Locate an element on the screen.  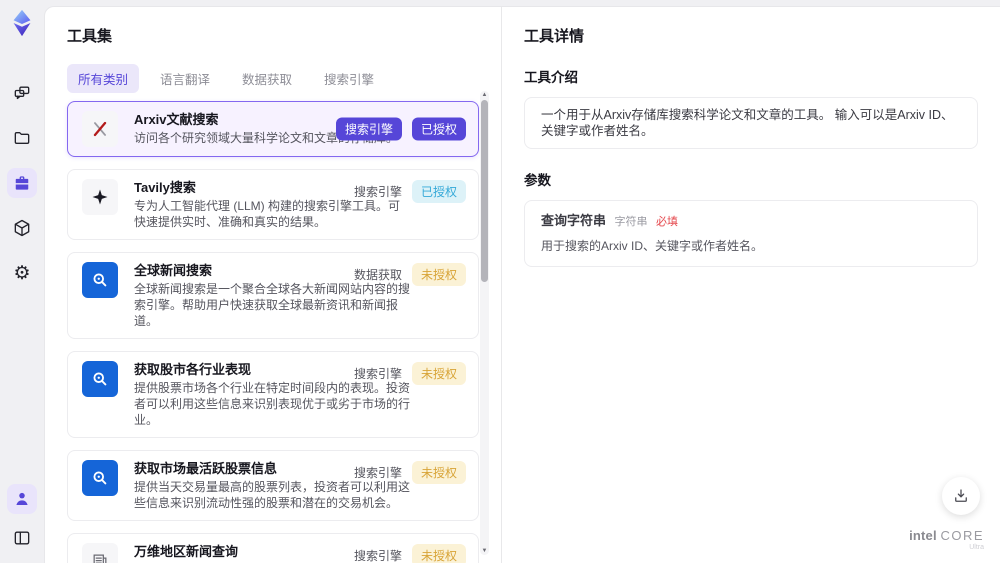
toolbox-icon is located at coordinates (22, 183).